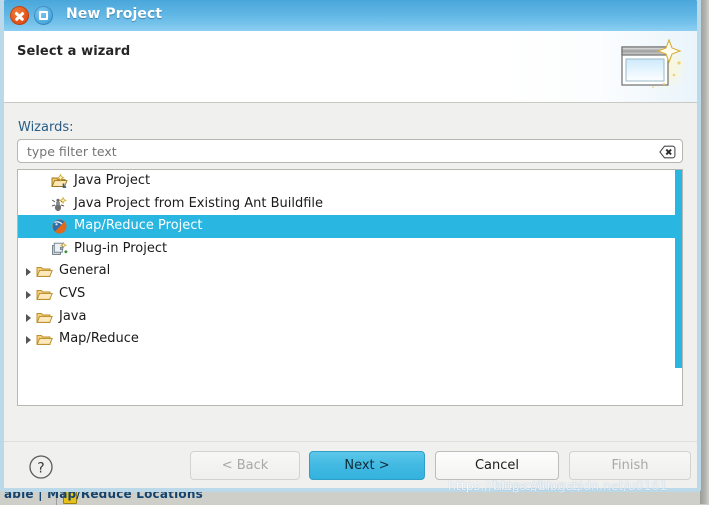  I want to click on tree-scrollbar-thumb, so click(678, 269).